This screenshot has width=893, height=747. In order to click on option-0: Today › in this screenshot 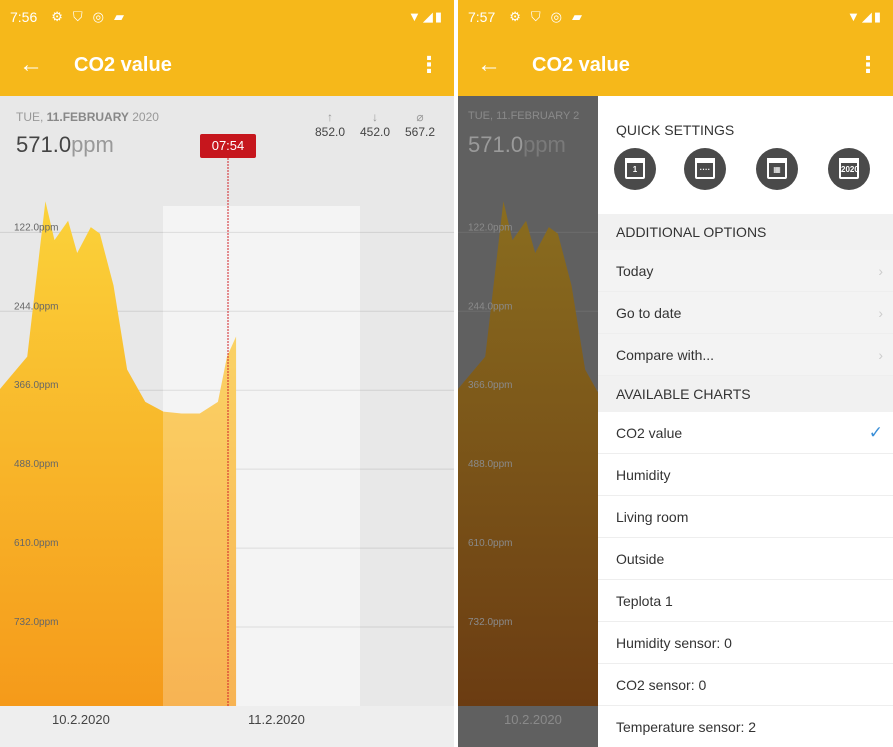, I will do `click(745, 271)`.